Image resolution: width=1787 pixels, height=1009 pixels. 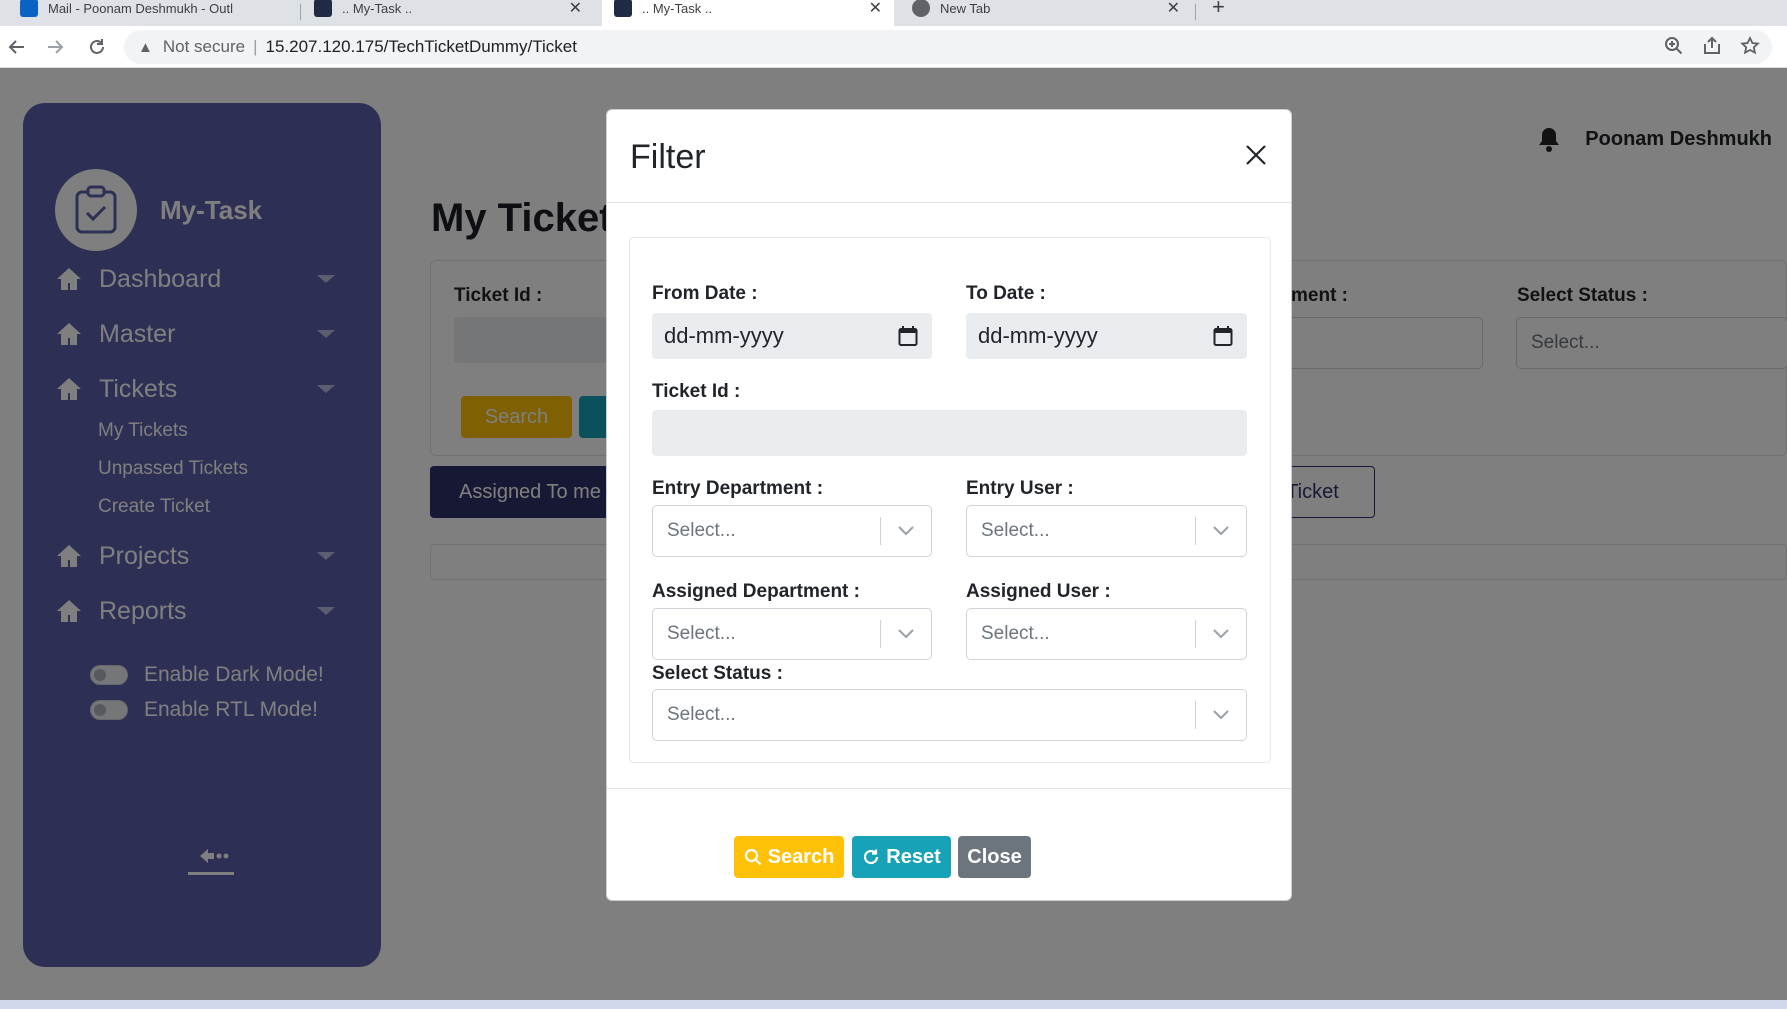 I want to click on reload-icon, so click(x=97, y=47).